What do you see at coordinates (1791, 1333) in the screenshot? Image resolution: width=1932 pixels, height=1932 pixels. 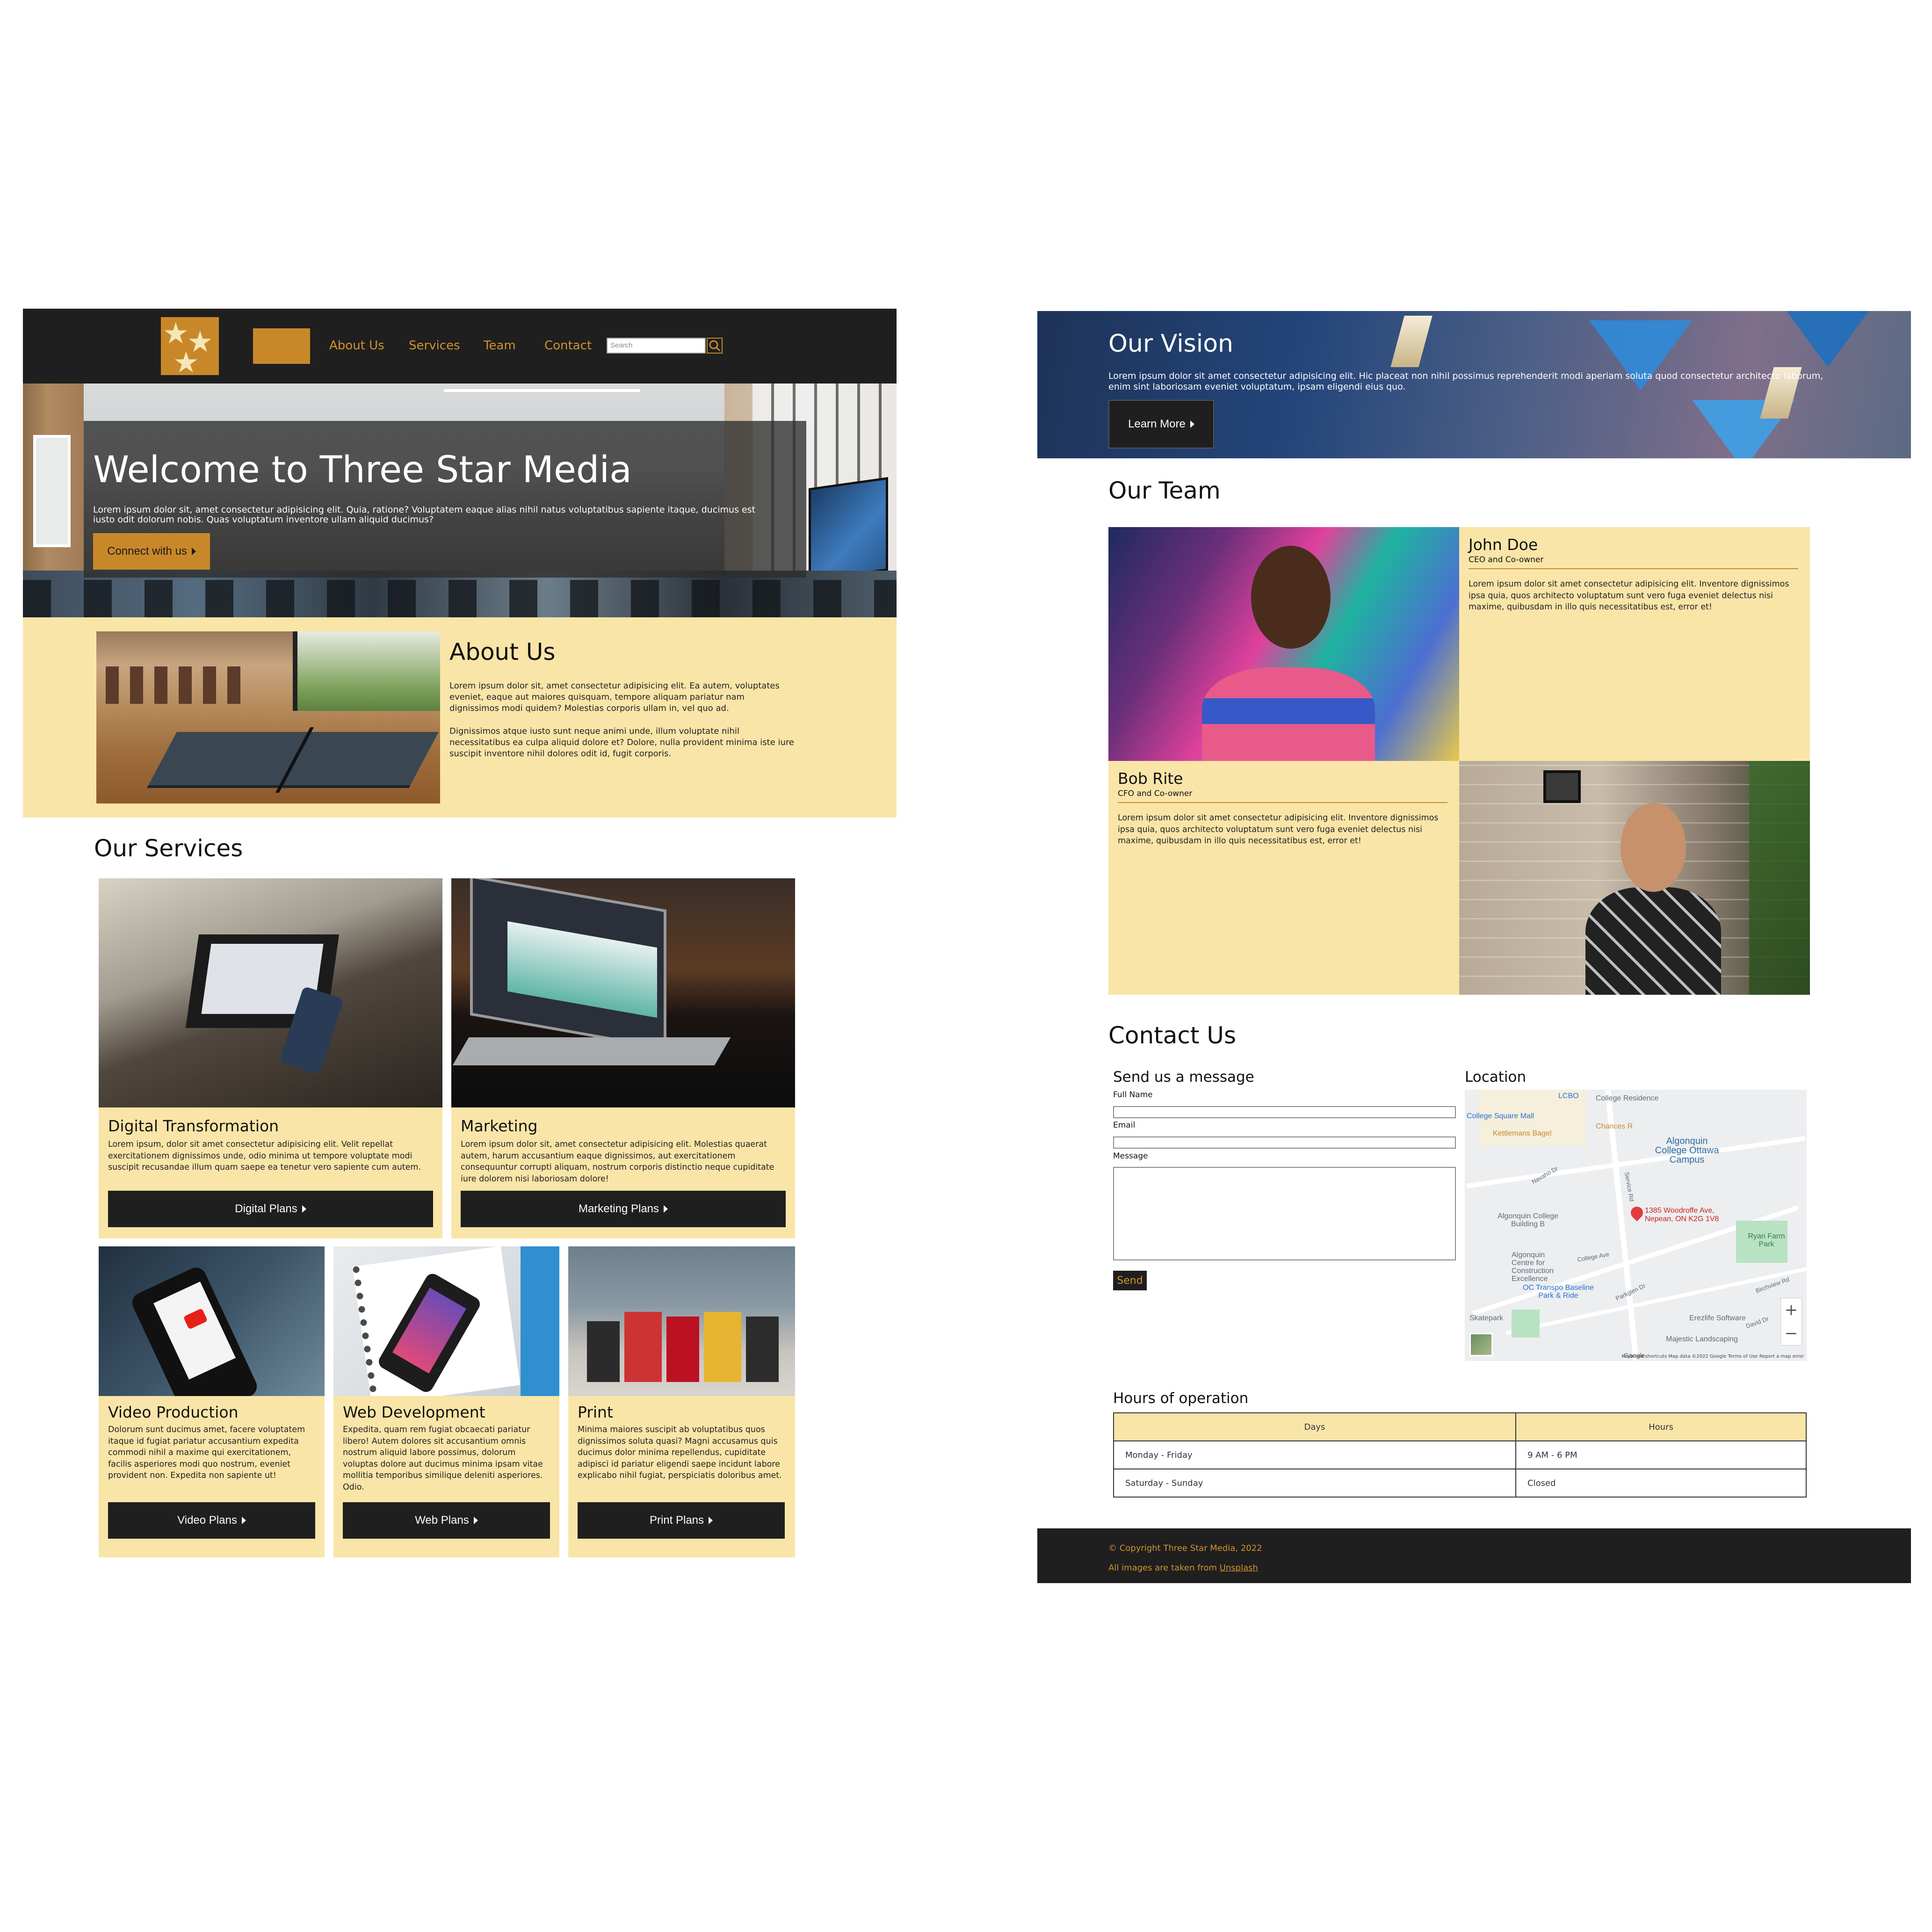 I see `zoom-out-button: −` at bounding box center [1791, 1333].